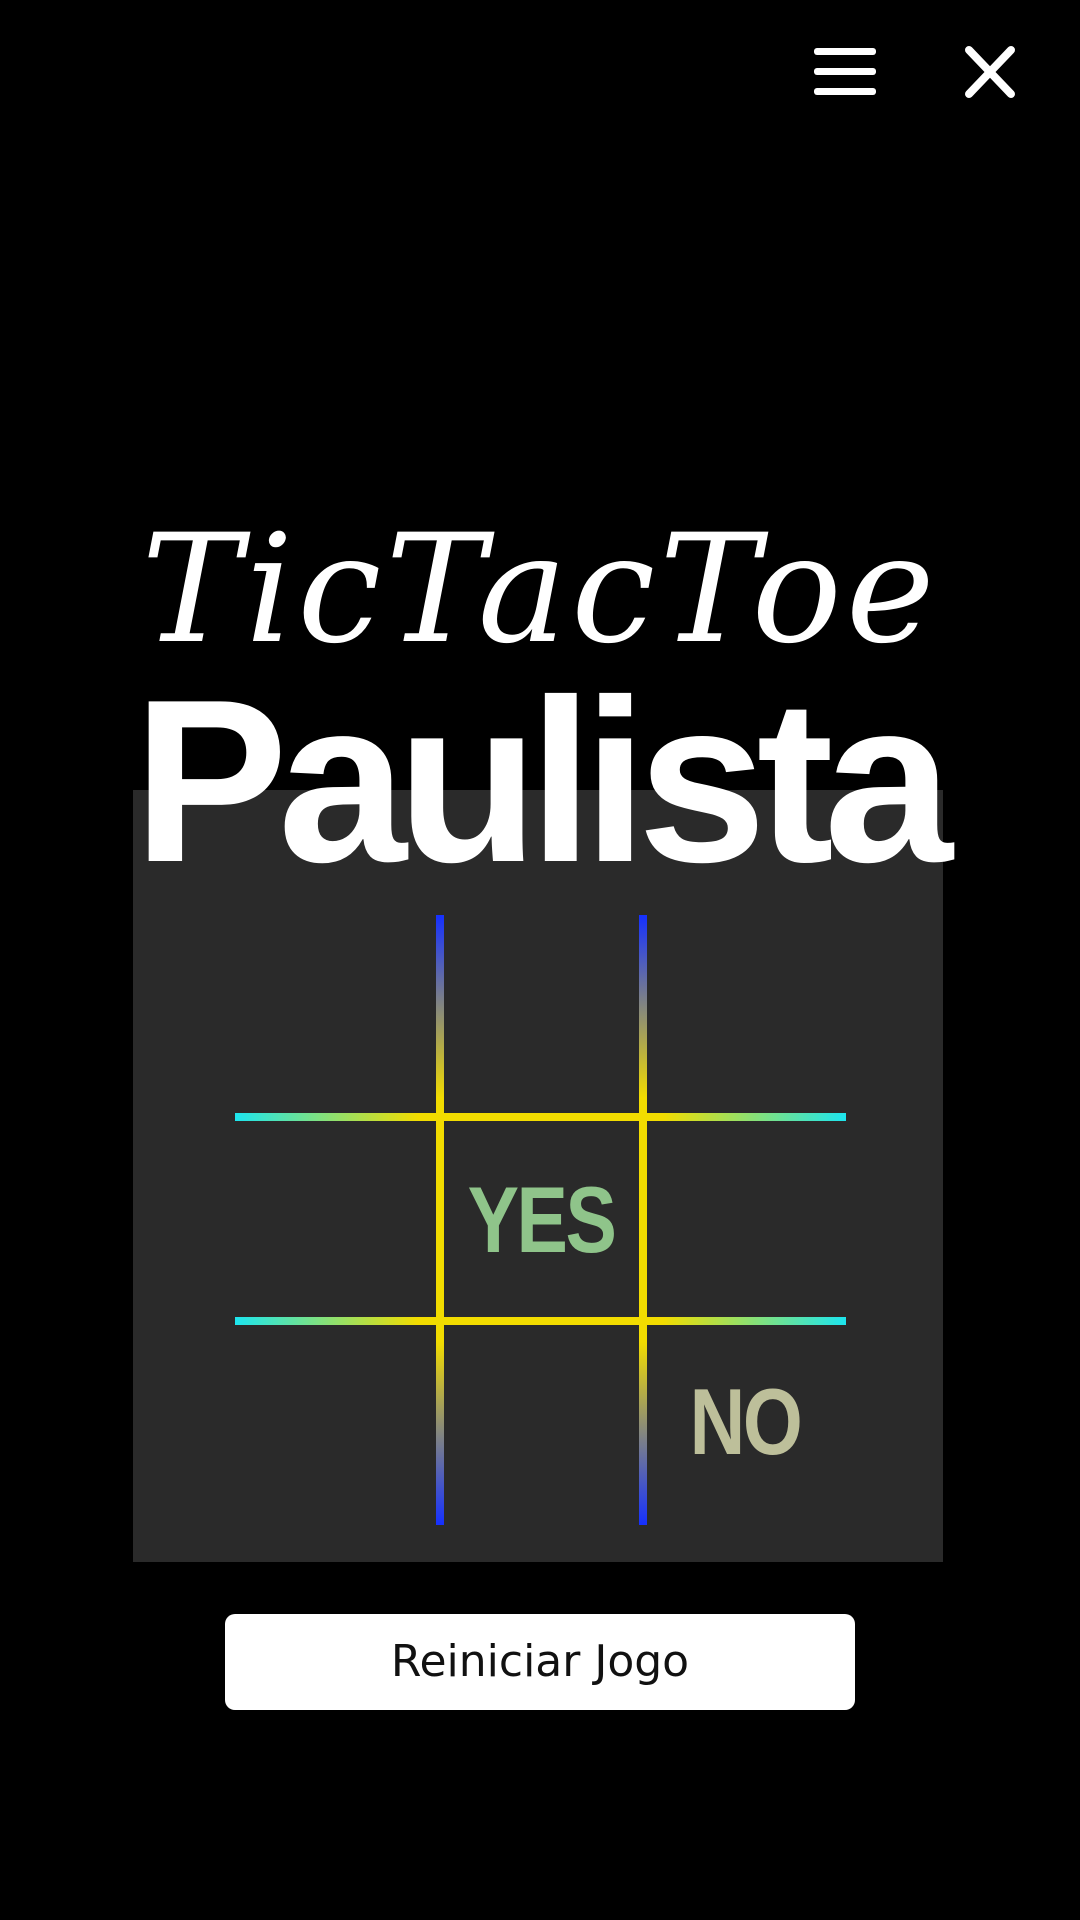 This screenshot has width=1080, height=1920. Describe the element at coordinates (338, 1015) in the screenshot. I see `board-cell-r1c1` at that location.